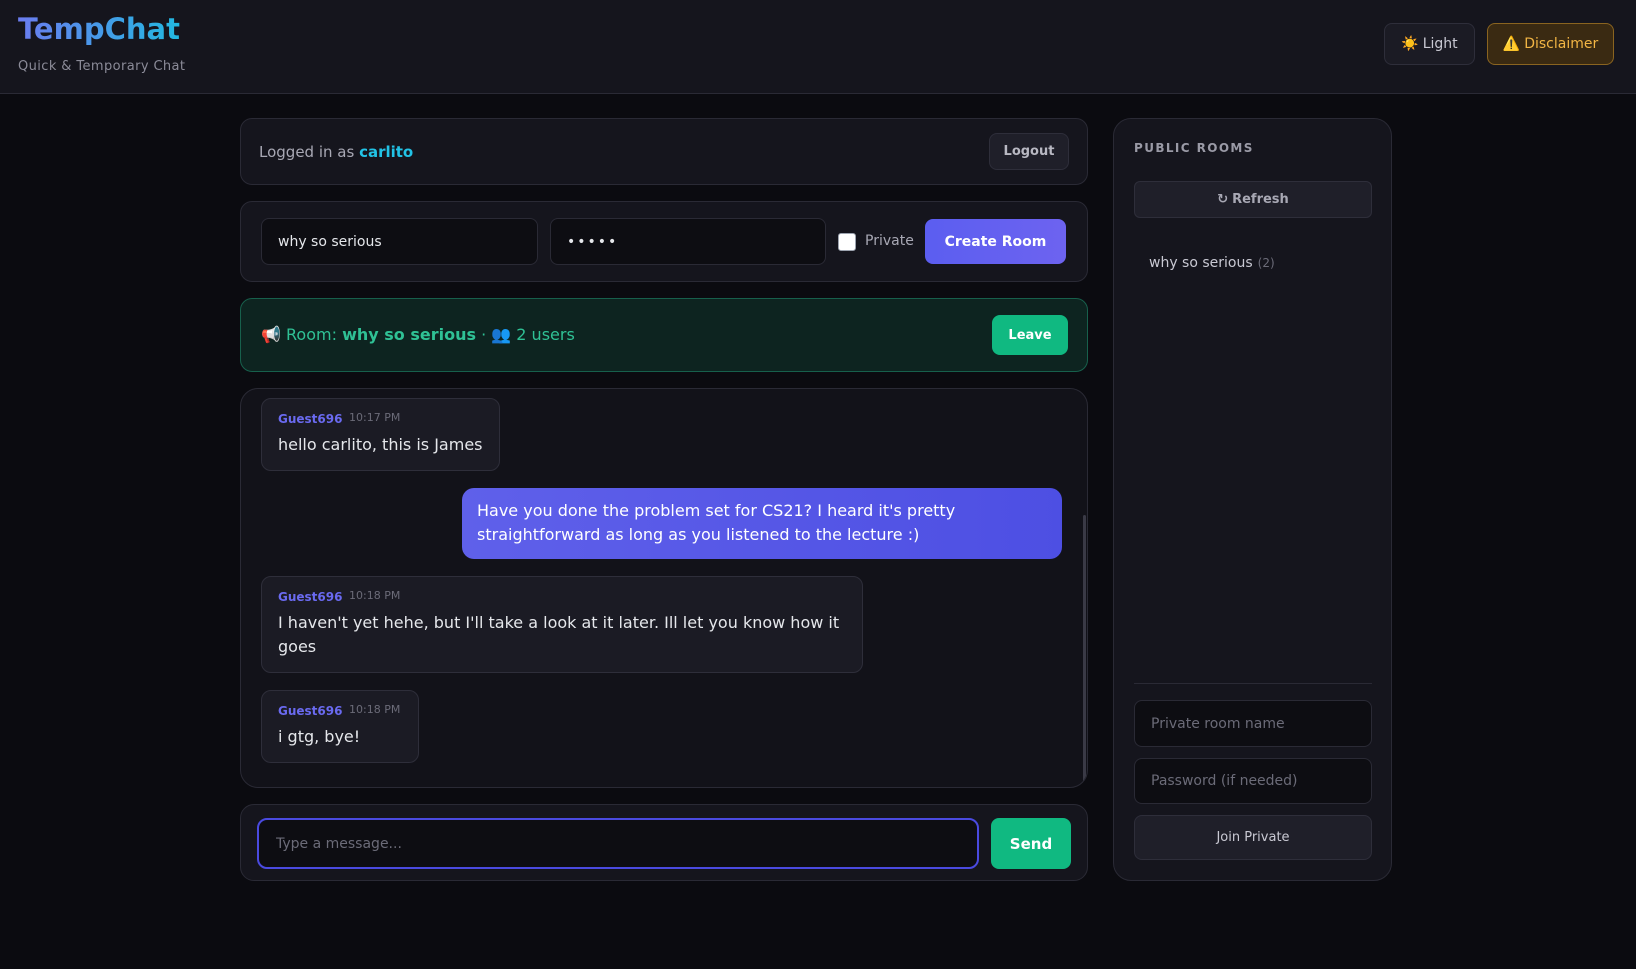 This screenshot has height=969, width=1636. Describe the element at coordinates (102, 66) in the screenshot. I see `app-subtitle: Quick & Temporary Chat` at that location.